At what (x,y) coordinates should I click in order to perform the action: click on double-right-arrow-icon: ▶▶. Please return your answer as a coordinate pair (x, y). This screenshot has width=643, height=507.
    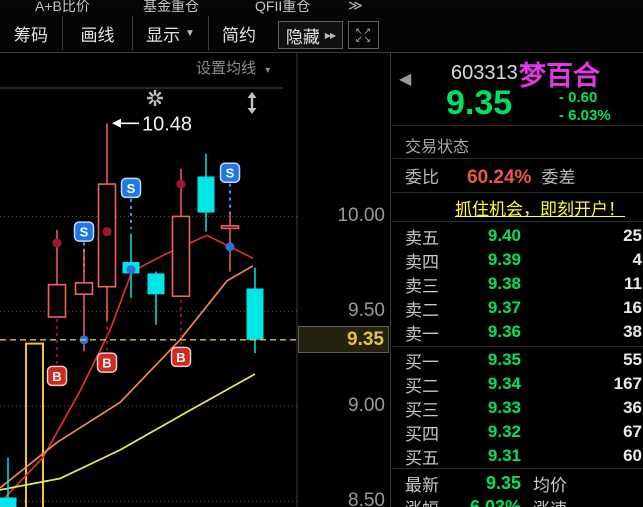
    Looking at the image, I should click on (330, 35).